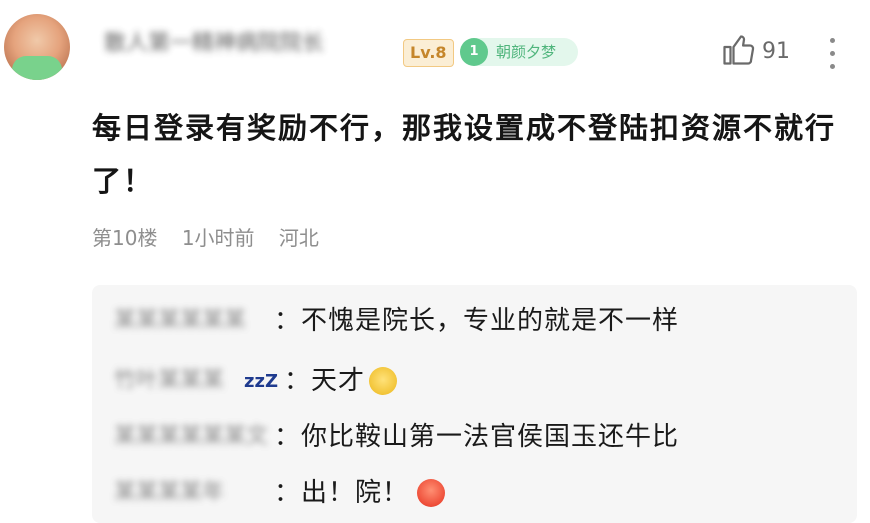 The height and width of the screenshot is (523, 870). I want to click on avatar, so click(37, 47).